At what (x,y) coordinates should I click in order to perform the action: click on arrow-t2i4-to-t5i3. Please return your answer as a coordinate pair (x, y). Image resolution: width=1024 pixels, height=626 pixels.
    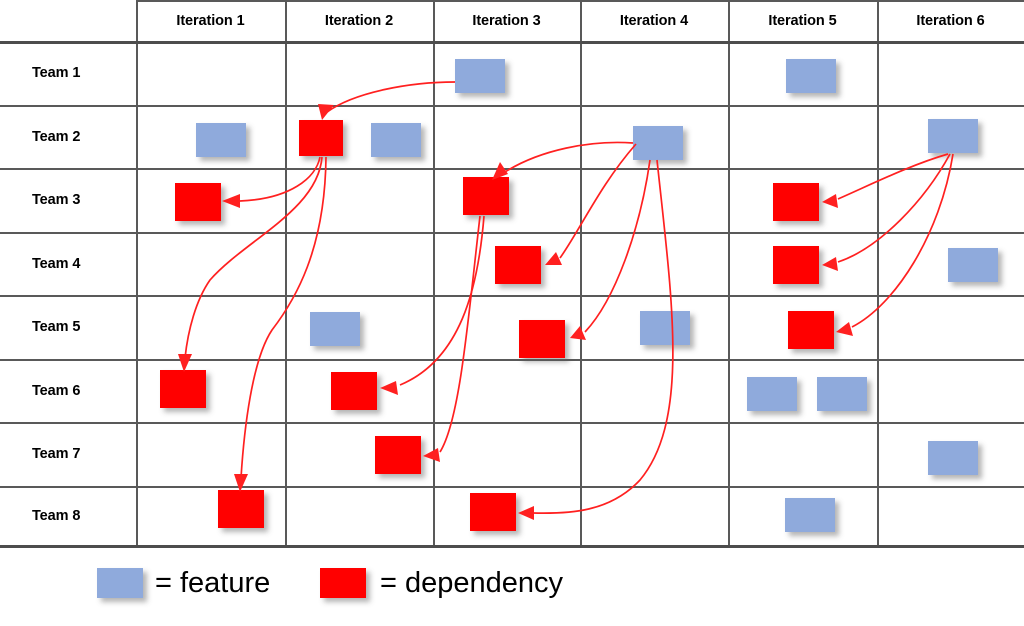
    Looking at the image, I should click on (610, 249).